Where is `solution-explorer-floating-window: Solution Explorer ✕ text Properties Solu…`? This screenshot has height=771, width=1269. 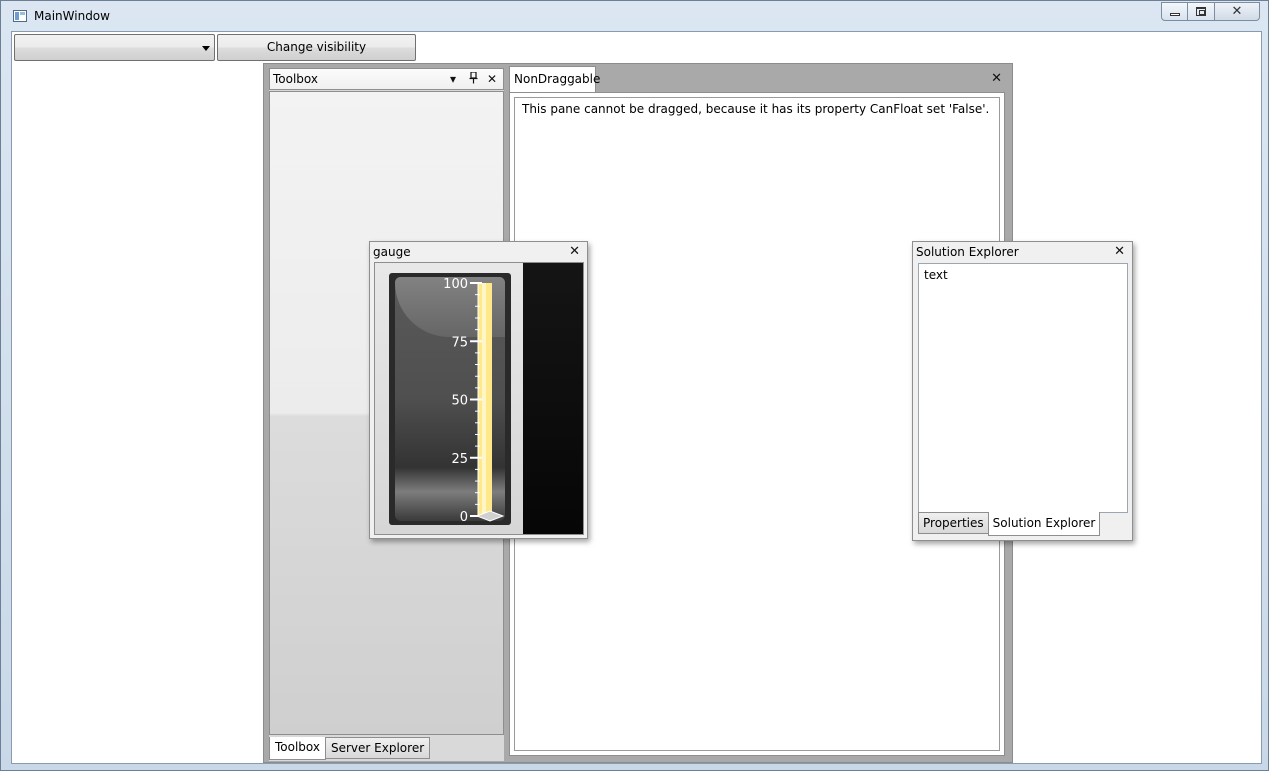
solution-explorer-floating-window: Solution Explorer ✕ text Properties Solu… is located at coordinates (1022, 391).